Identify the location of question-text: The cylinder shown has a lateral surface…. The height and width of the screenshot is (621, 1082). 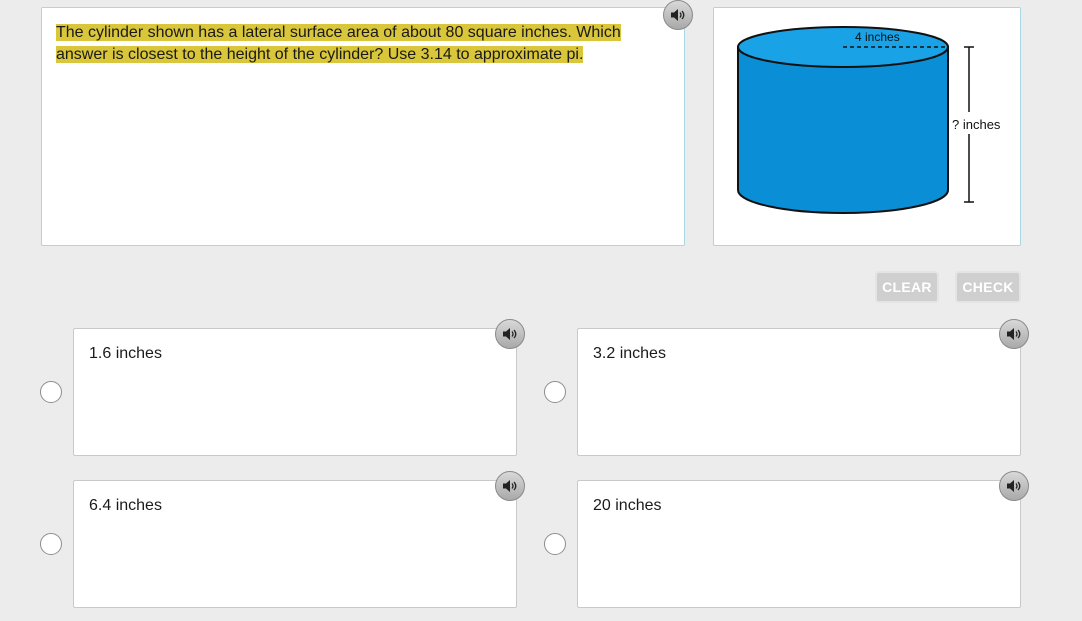
(363, 44).